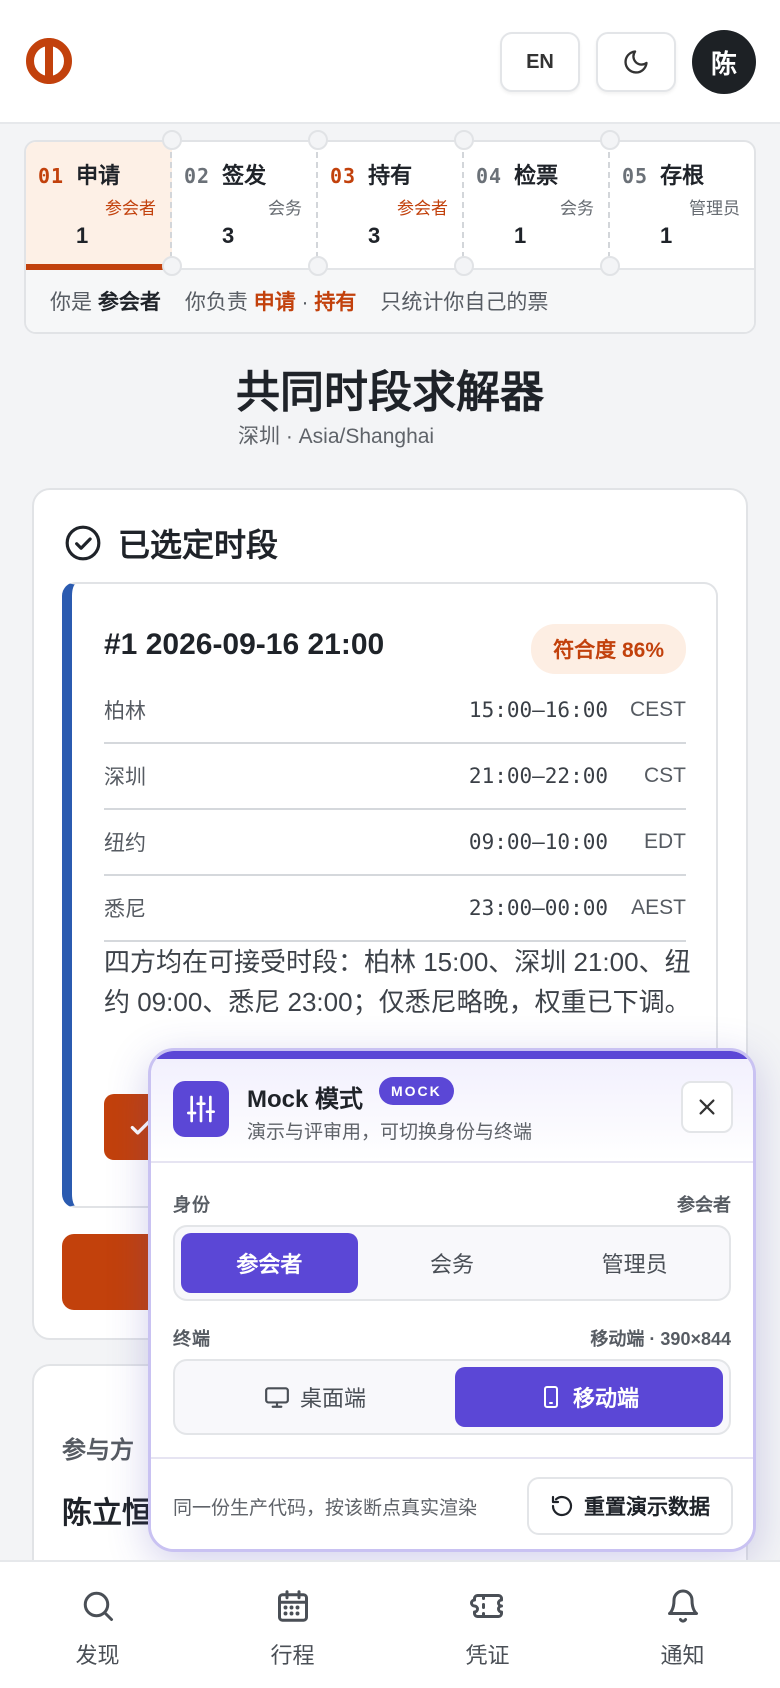 Image resolution: width=780 pixels, height=1688 pixels. I want to click on page-title: 共同时段求解器, so click(390, 392).